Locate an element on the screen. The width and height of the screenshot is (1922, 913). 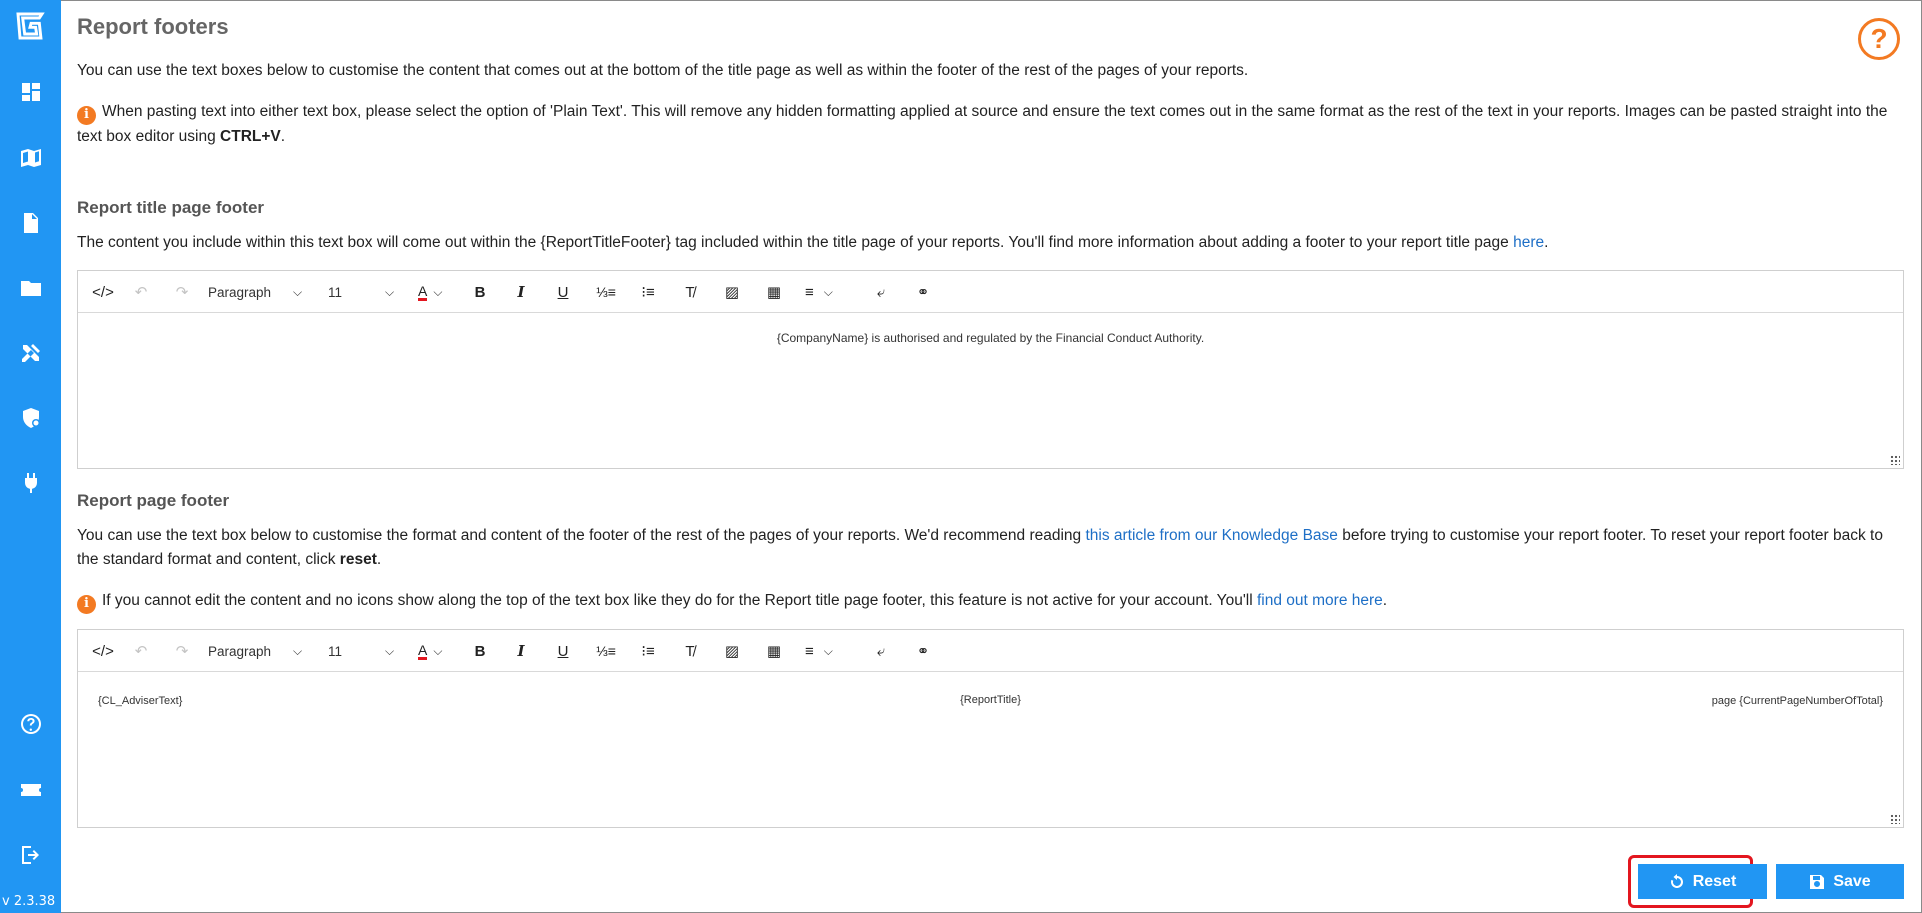
dashboard-icon is located at coordinates (30, 91).